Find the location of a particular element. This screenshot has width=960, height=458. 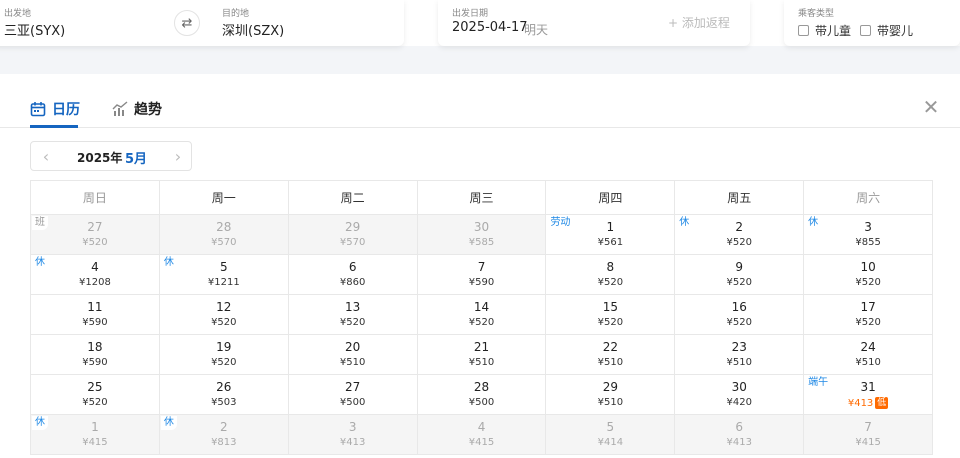

day-number: 29 is located at coordinates (353, 227).